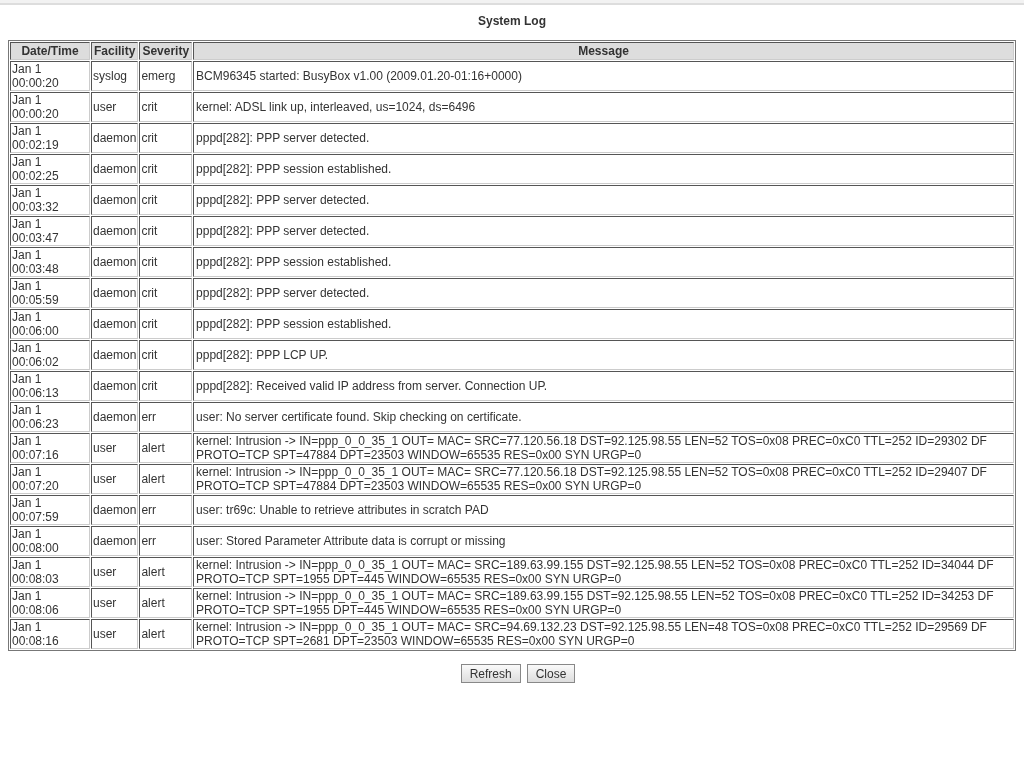 The width and height of the screenshot is (1024, 768). Describe the element at coordinates (50, 51) in the screenshot. I see `column-header: Date/Time` at that location.